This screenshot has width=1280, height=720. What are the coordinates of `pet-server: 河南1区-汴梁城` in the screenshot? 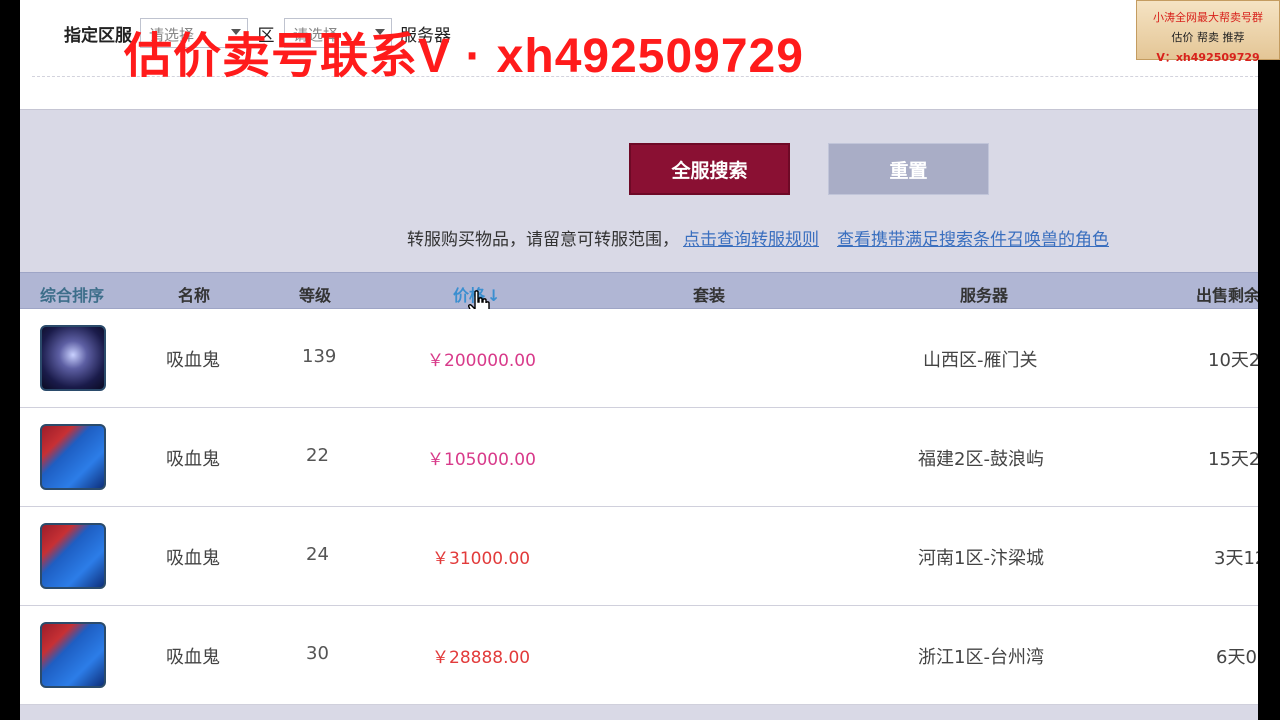 It's located at (981, 558).